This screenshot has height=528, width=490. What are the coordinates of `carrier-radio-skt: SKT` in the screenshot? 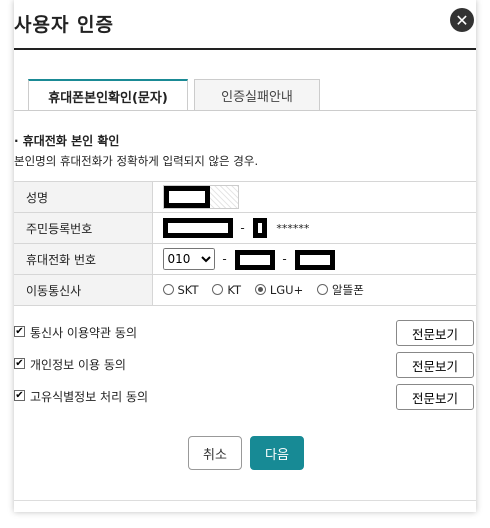 It's located at (180, 289).